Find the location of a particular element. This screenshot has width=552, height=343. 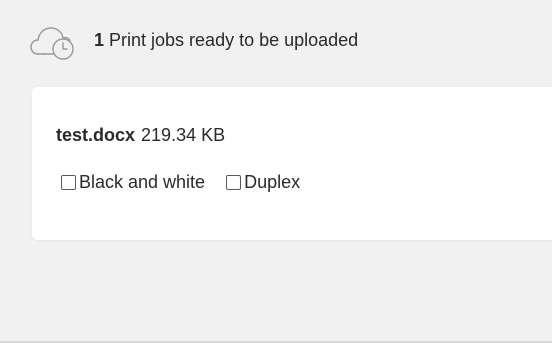

upload-status-text: 1 Print jobs ready to be uploaded is located at coordinates (226, 40).